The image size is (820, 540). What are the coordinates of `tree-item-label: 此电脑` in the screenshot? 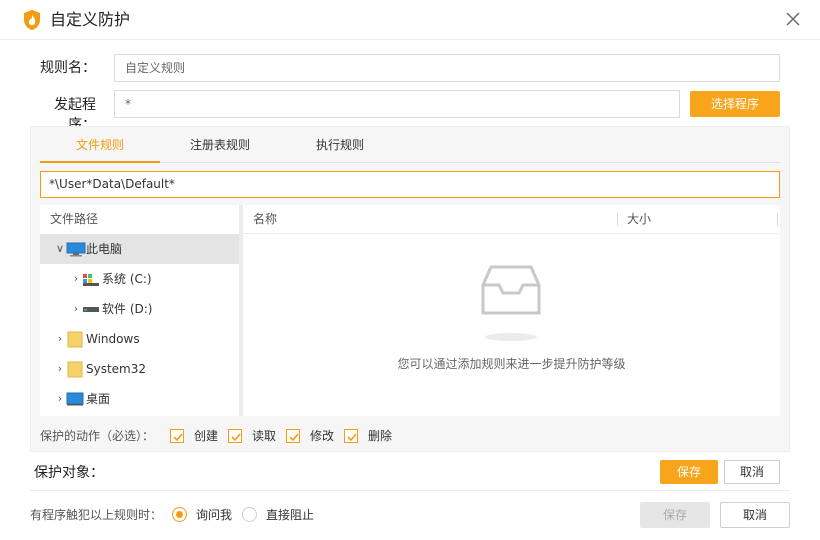 It's located at (104, 249).